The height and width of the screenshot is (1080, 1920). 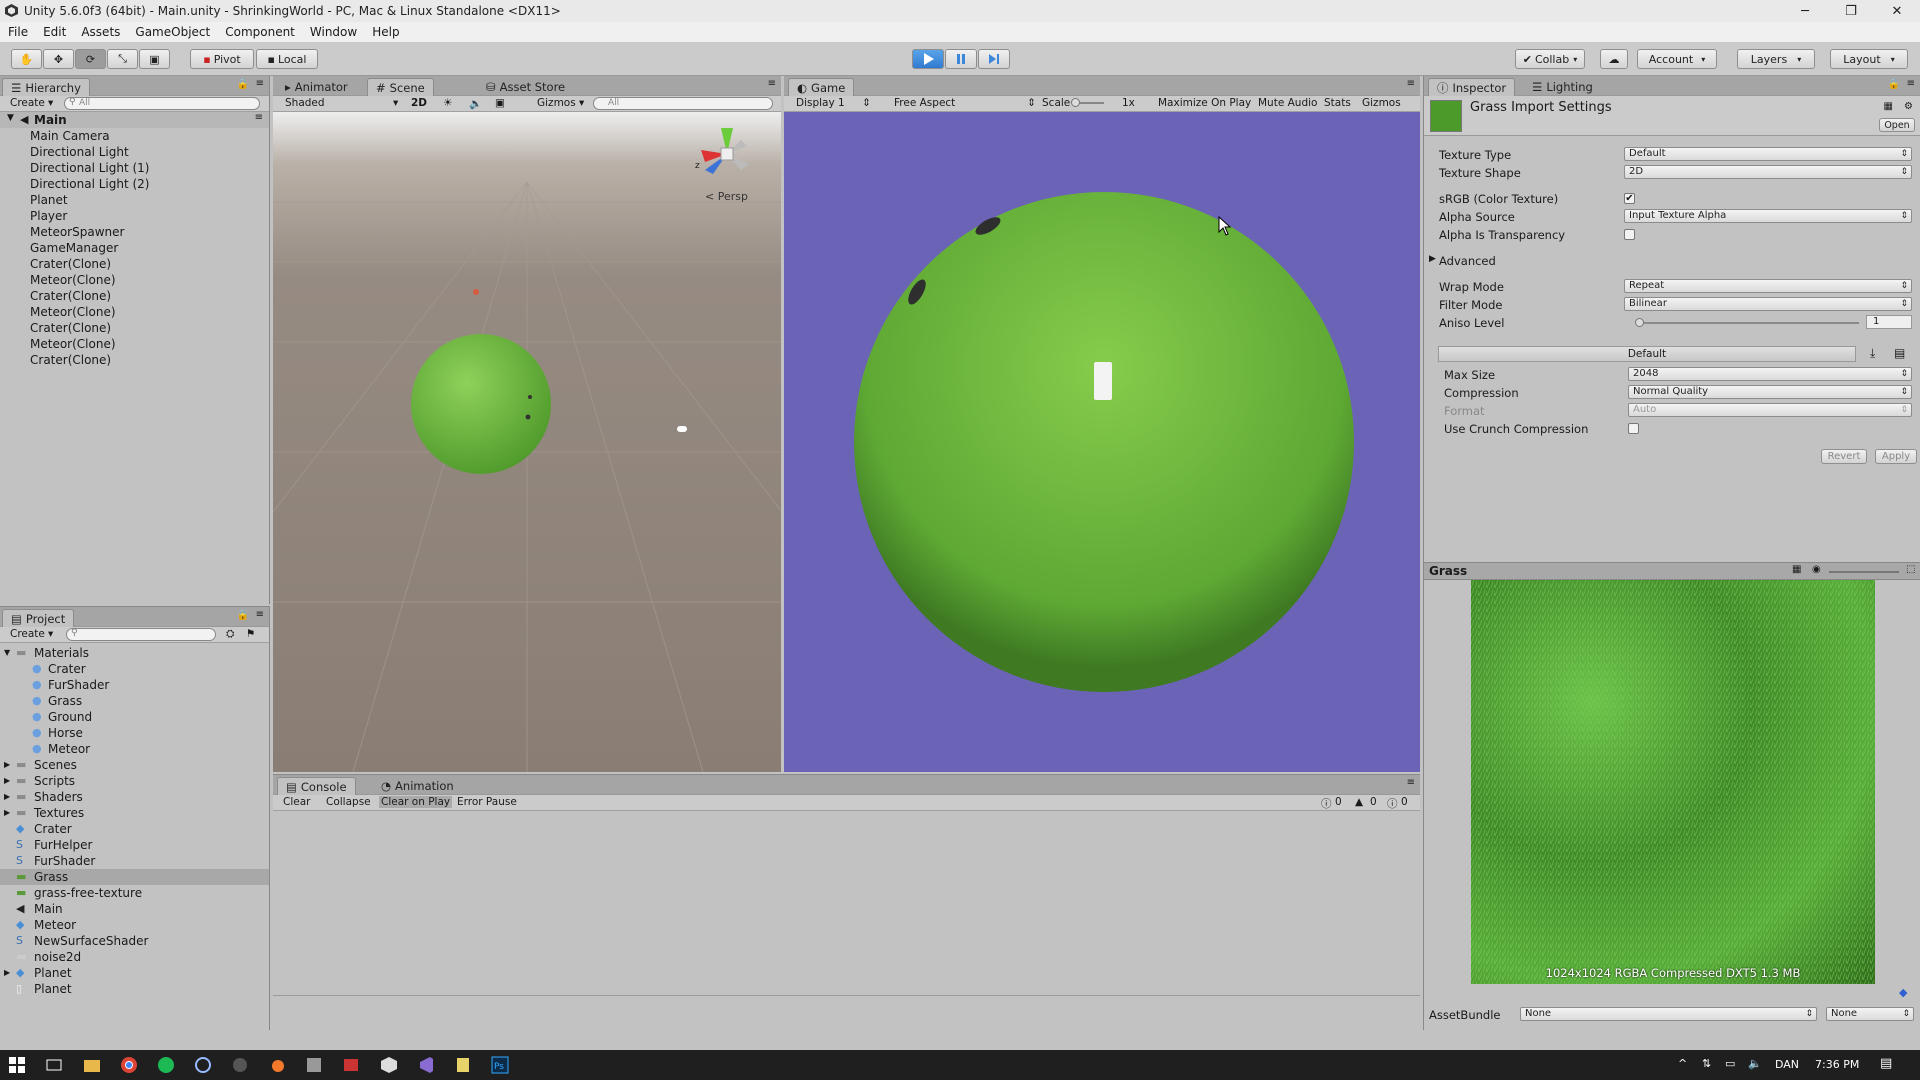 What do you see at coordinates (1677, 59) in the screenshot?
I see `account-dropdown: Account ▾` at bounding box center [1677, 59].